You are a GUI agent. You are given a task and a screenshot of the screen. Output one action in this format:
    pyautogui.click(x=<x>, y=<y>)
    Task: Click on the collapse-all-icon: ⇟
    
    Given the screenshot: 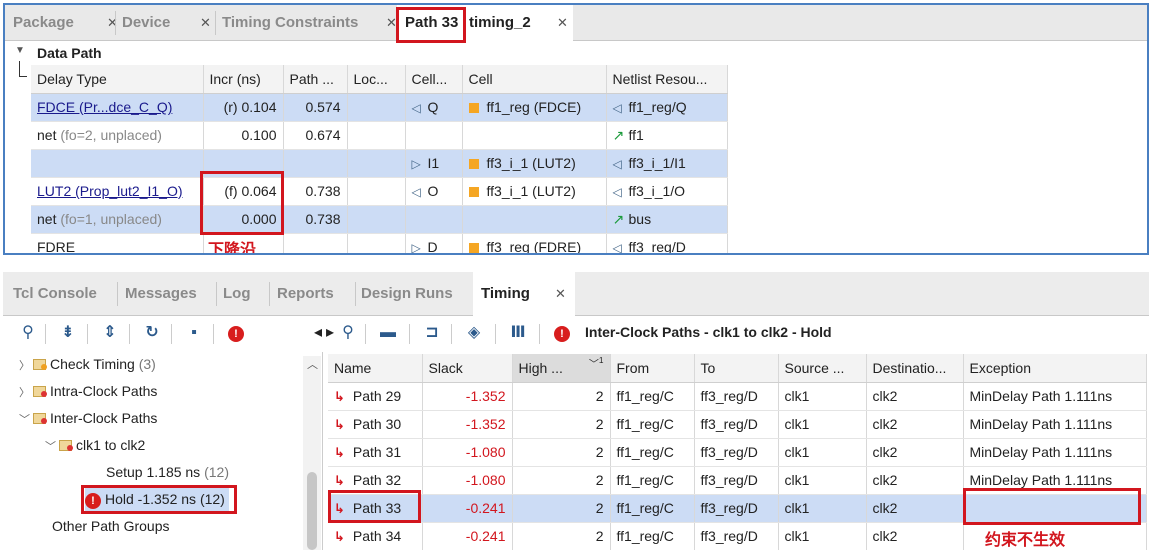 What is the action you would take?
    pyautogui.click(x=68, y=333)
    